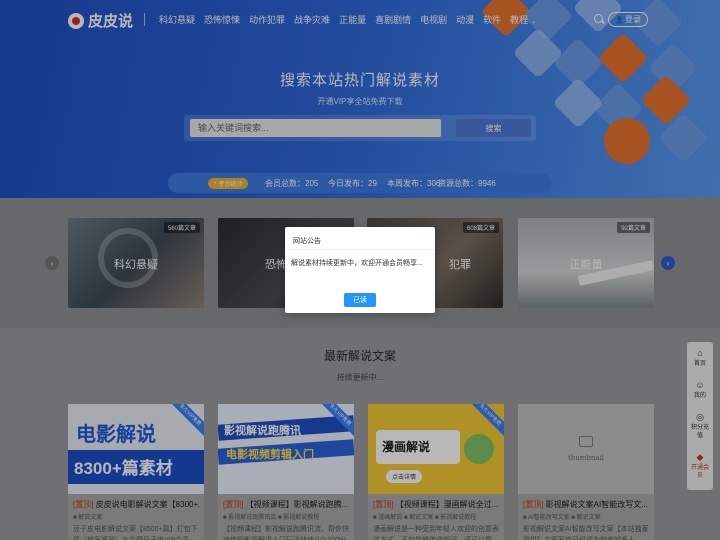 The width and height of the screenshot is (720, 540). I want to click on mark-read-button: 已读, so click(360, 300).